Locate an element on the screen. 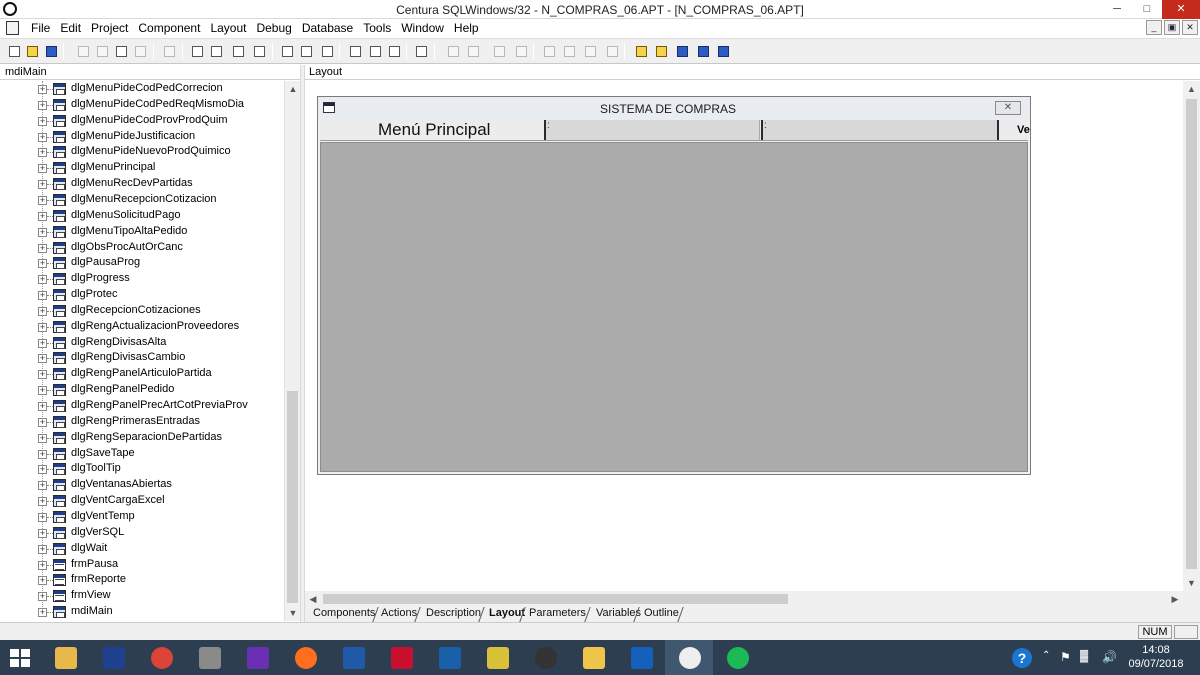  tree-item: + dlgPausaProg is located at coordinates (142, 263).